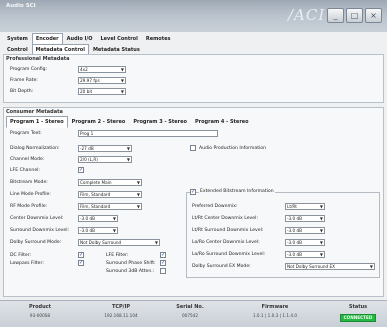 This screenshot has height=327, width=387. Describe the element at coordinates (295, 230) in the screenshot. I see `ltrt-surround-value: -3.0 dB` at that location.